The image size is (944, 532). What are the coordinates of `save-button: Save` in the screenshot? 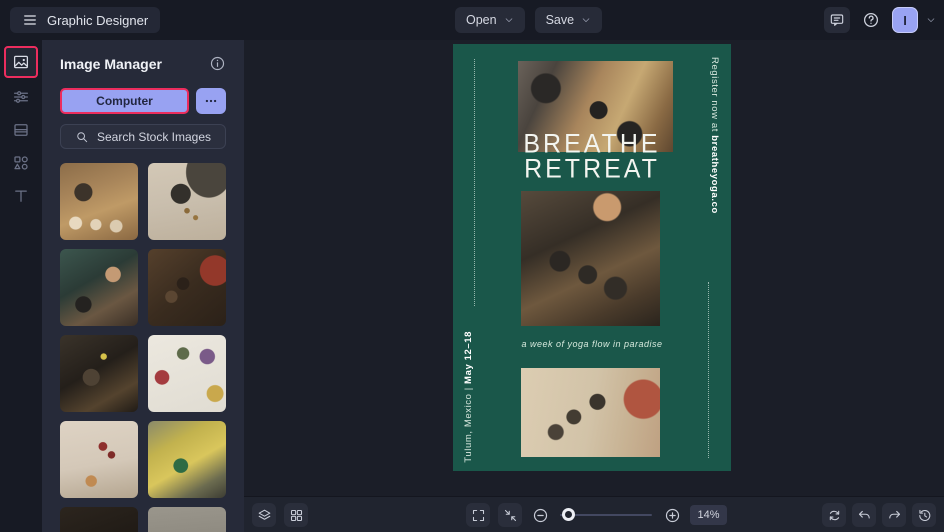 It's located at (568, 20).